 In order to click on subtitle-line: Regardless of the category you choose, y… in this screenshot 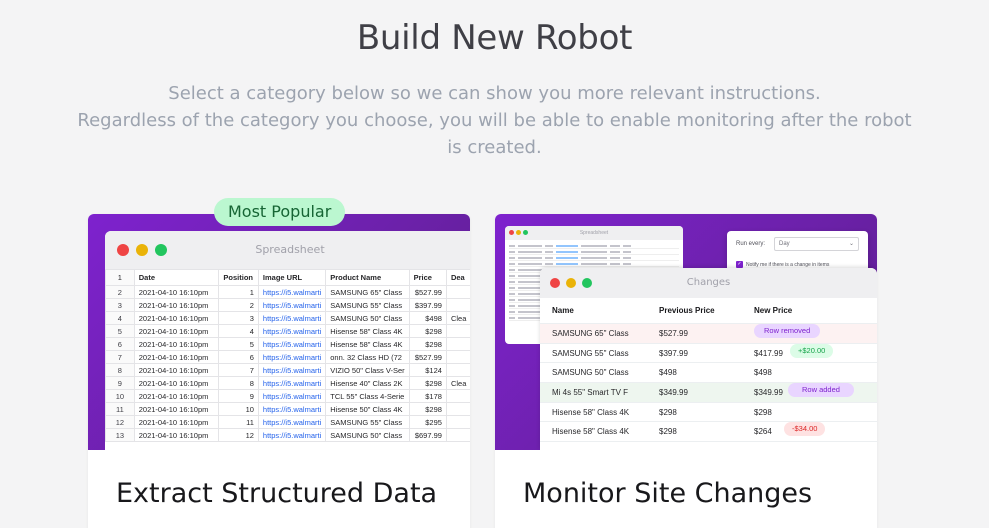, I will do `click(494, 120)`.